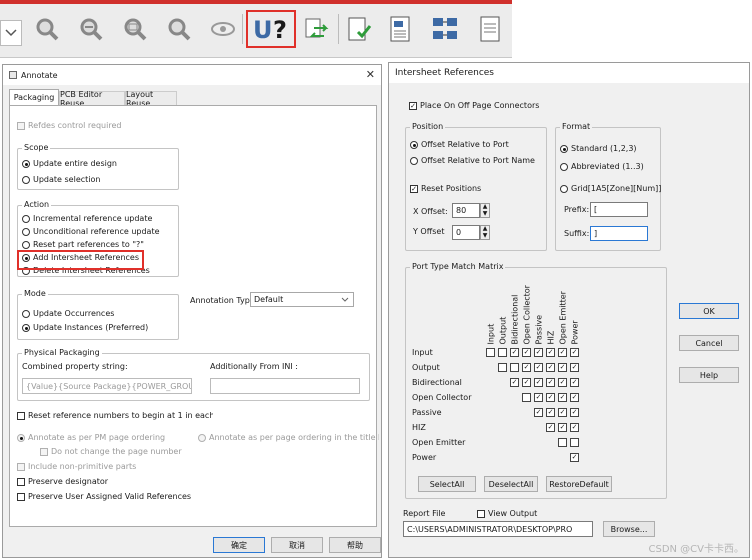 Image resolution: width=752 pixels, height=560 pixels. Describe the element at coordinates (527, 308) in the screenshot. I see `matrix-col-label: Open Collector` at that location.